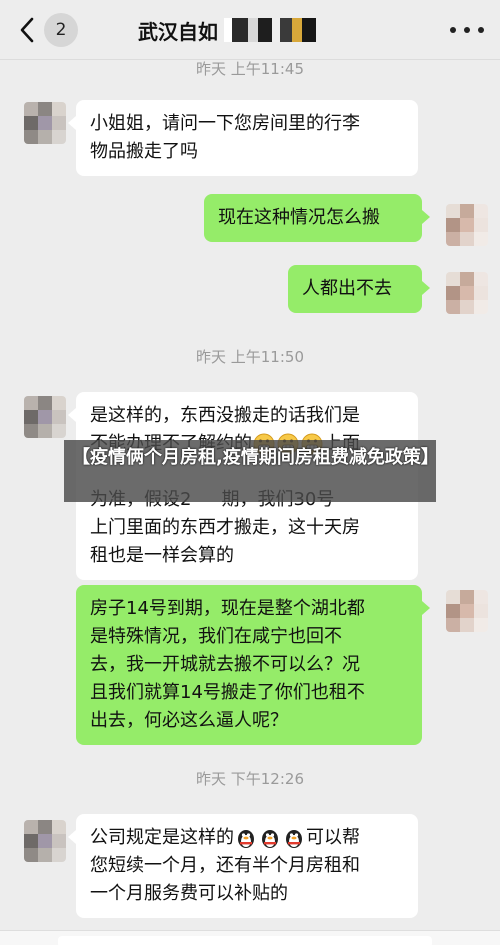 Image resolution: width=500 pixels, height=945 pixels. I want to click on message-line: 上门里面的东西才搬走，这十天房, so click(225, 527).